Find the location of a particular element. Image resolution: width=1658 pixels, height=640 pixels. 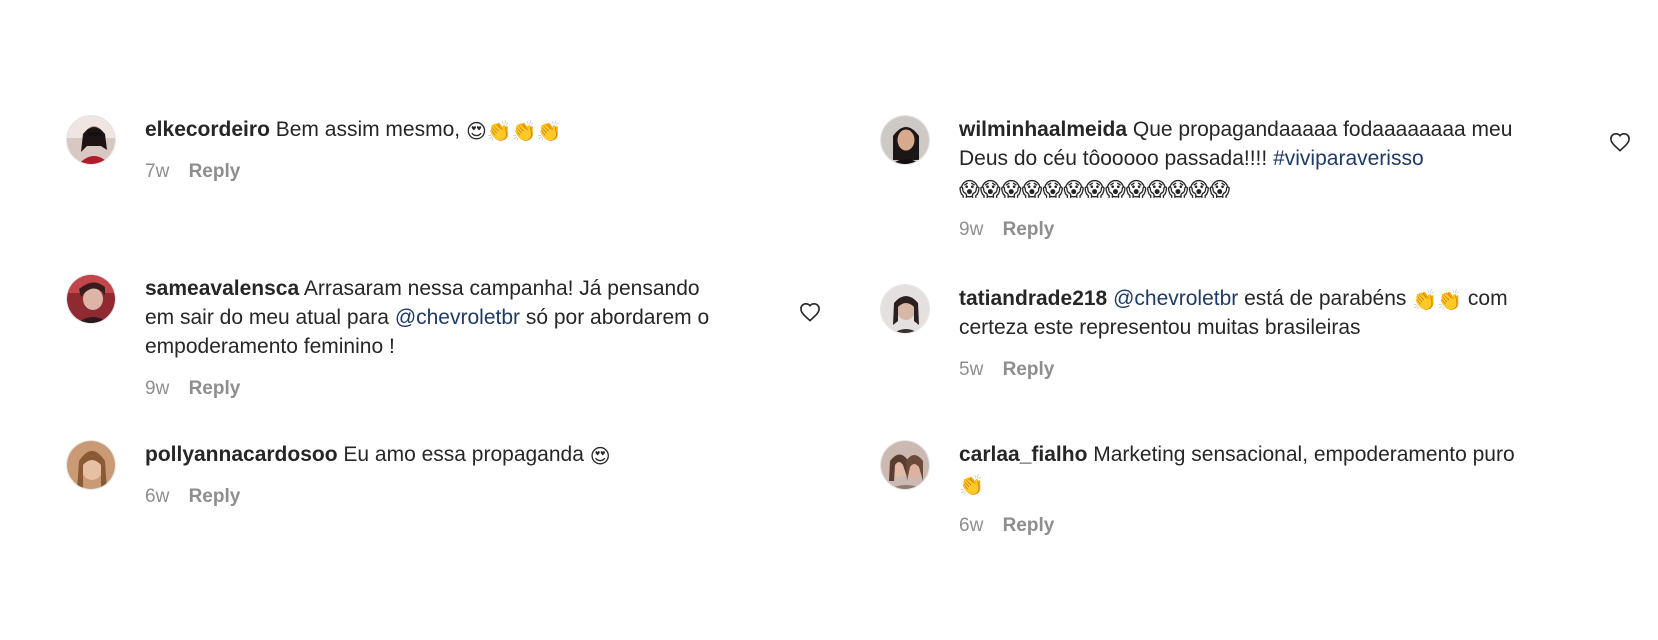

emoji-group: 👏👏 is located at coordinates (1437, 300).